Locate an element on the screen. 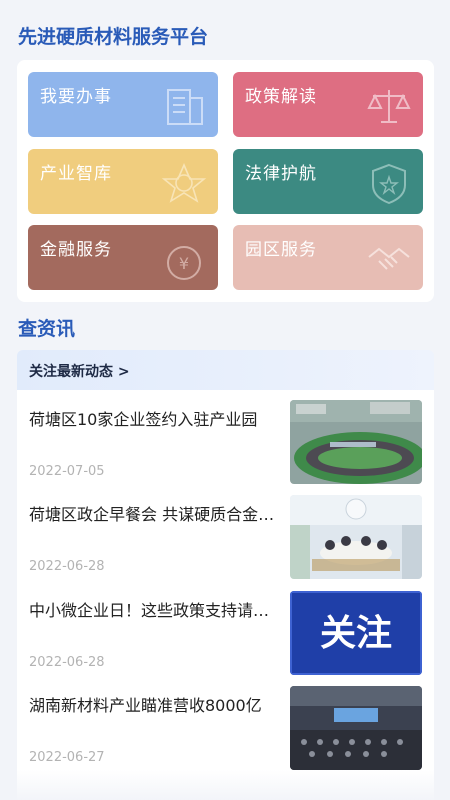 The image size is (450, 800). handshake-icon is located at coordinates (389, 258).